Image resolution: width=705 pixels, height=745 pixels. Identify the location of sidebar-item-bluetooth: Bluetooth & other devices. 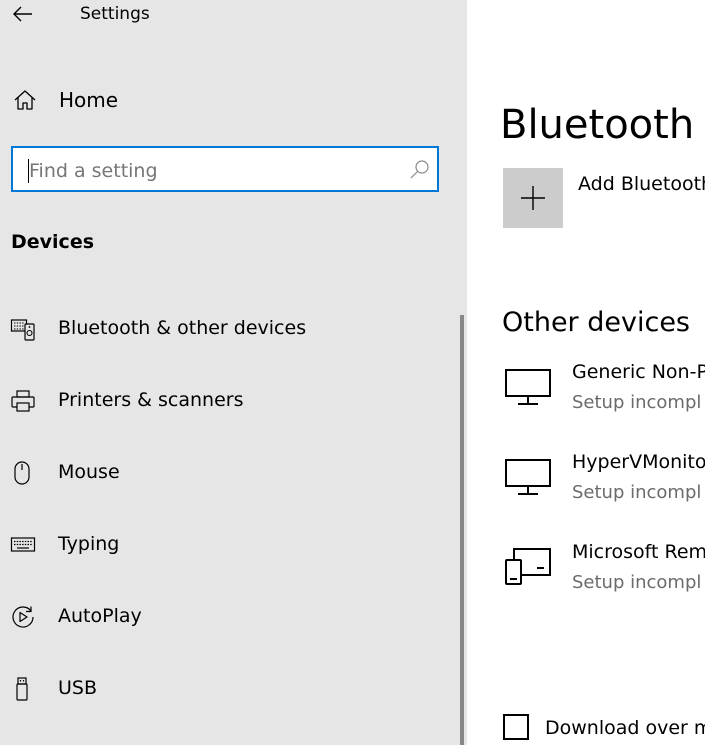
(233, 328).